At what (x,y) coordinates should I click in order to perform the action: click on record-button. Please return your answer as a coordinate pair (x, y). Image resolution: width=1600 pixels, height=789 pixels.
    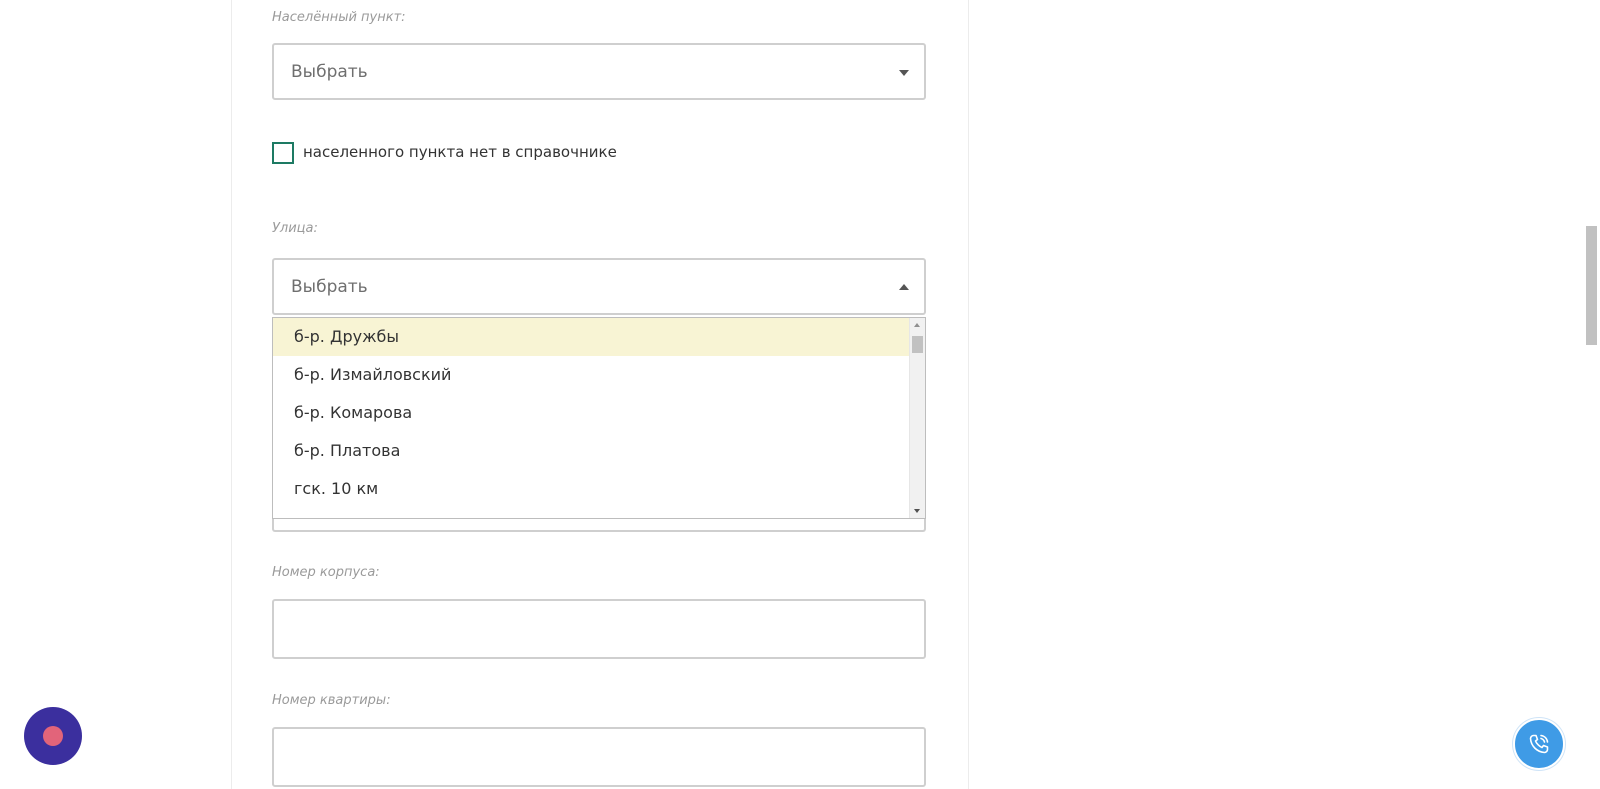
    Looking at the image, I should click on (53, 736).